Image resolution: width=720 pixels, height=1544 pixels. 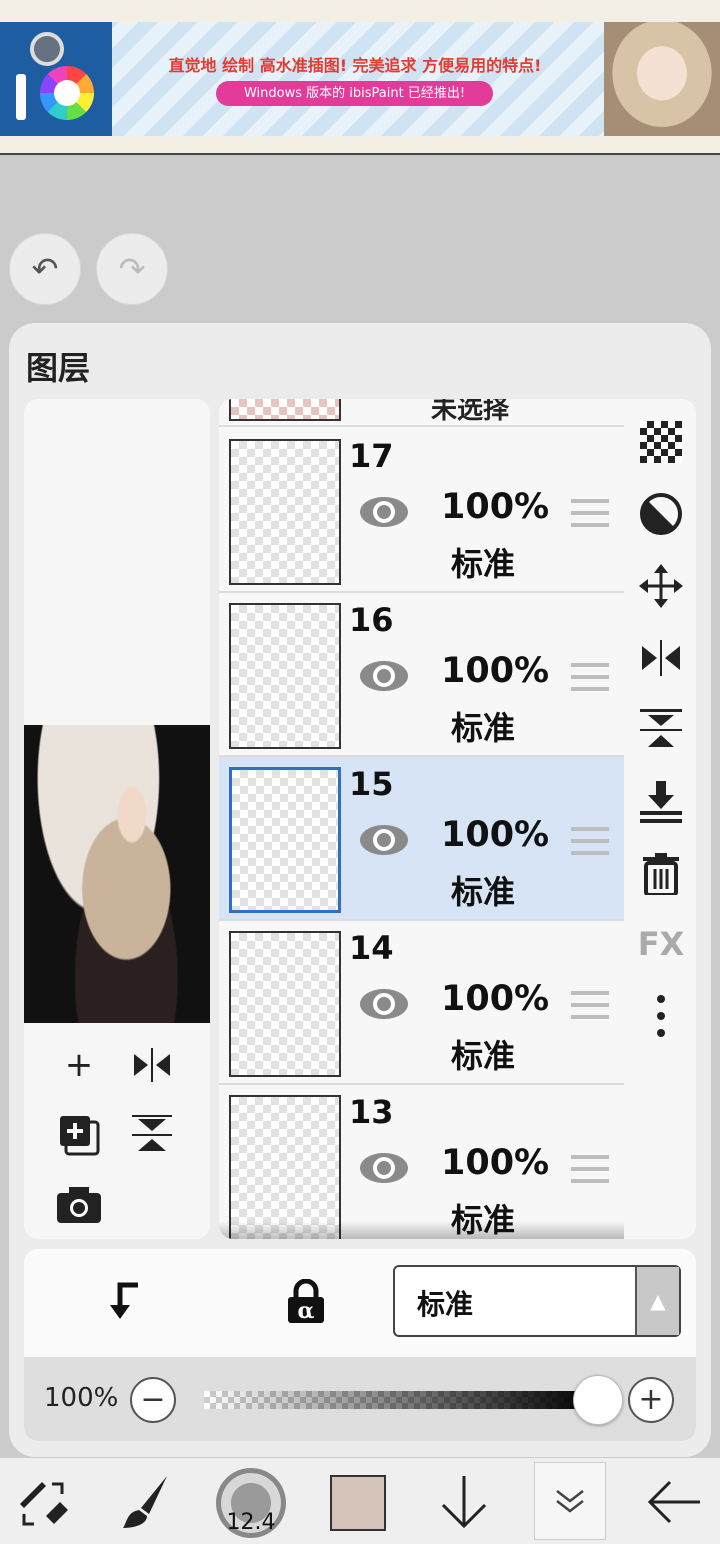 What do you see at coordinates (306, 1310) in the screenshot?
I see `svg-text: α` at bounding box center [306, 1310].